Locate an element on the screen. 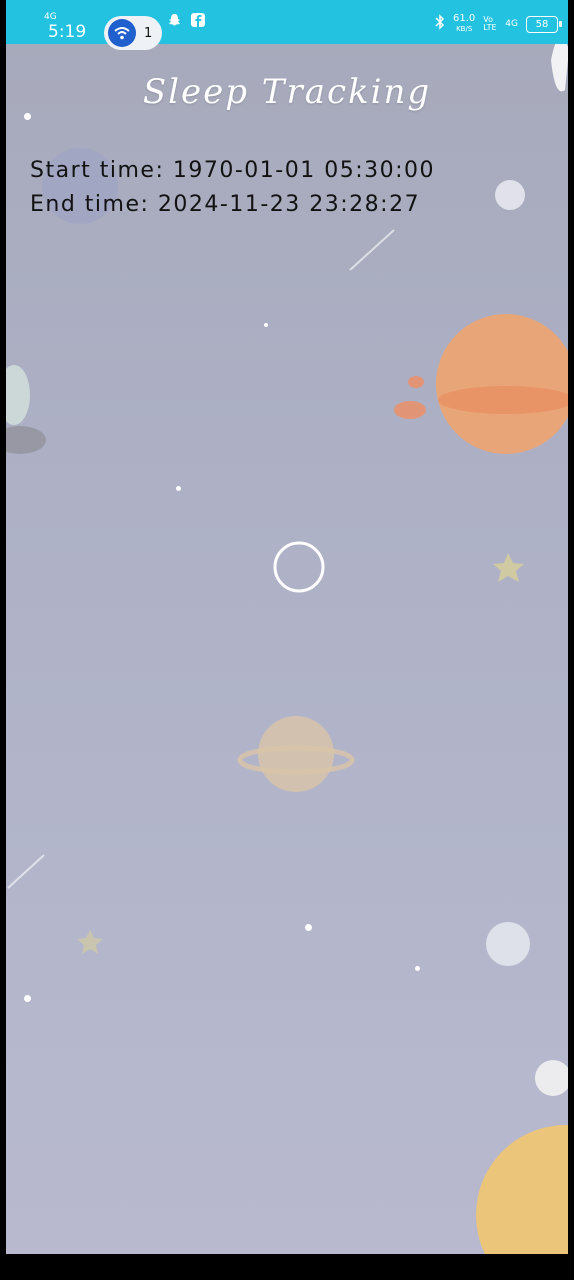 The width and height of the screenshot is (574, 1280). network-speed: 61.0 KB/S is located at coordinates (464, 24).